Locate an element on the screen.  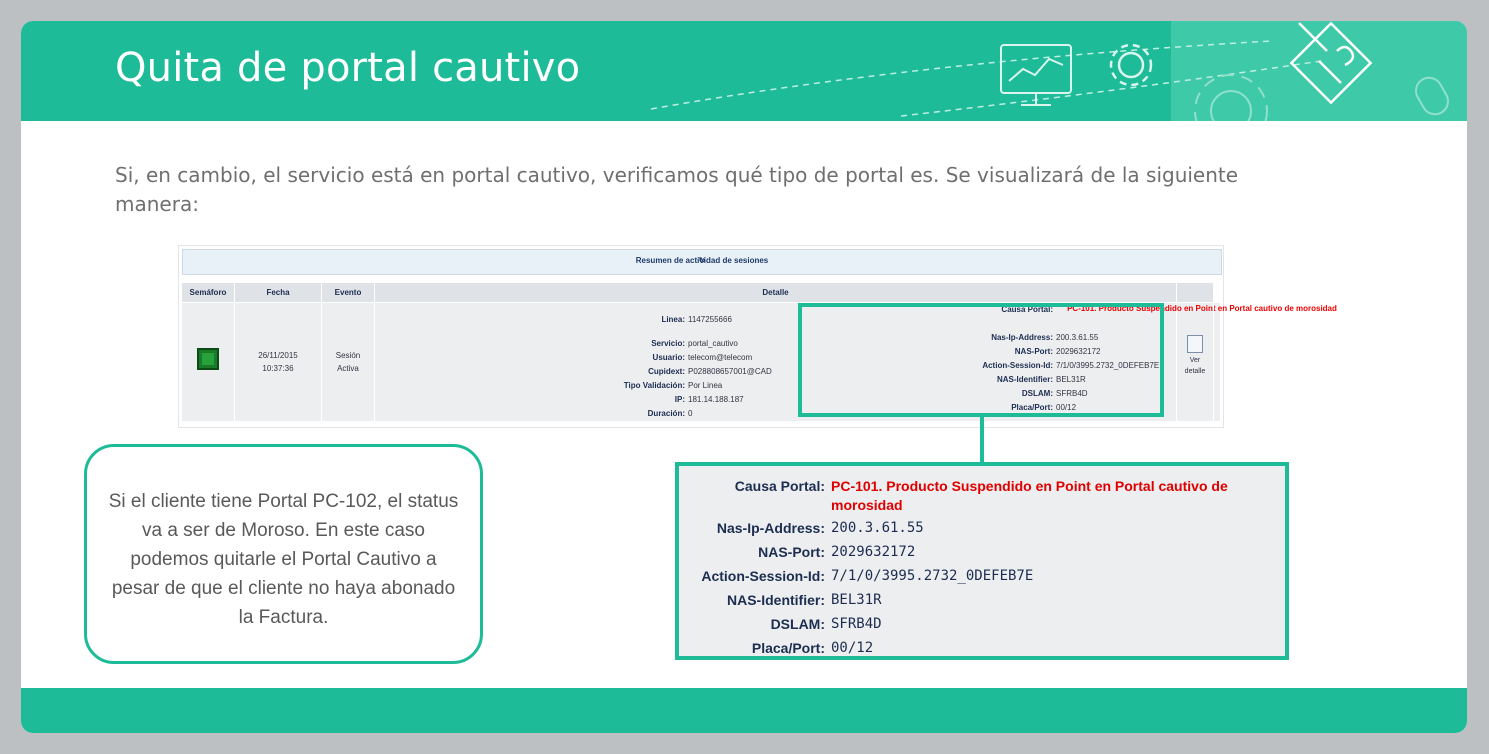
zoom-portal-key: NAS-Identifier: is located at coordinates (776, 600).